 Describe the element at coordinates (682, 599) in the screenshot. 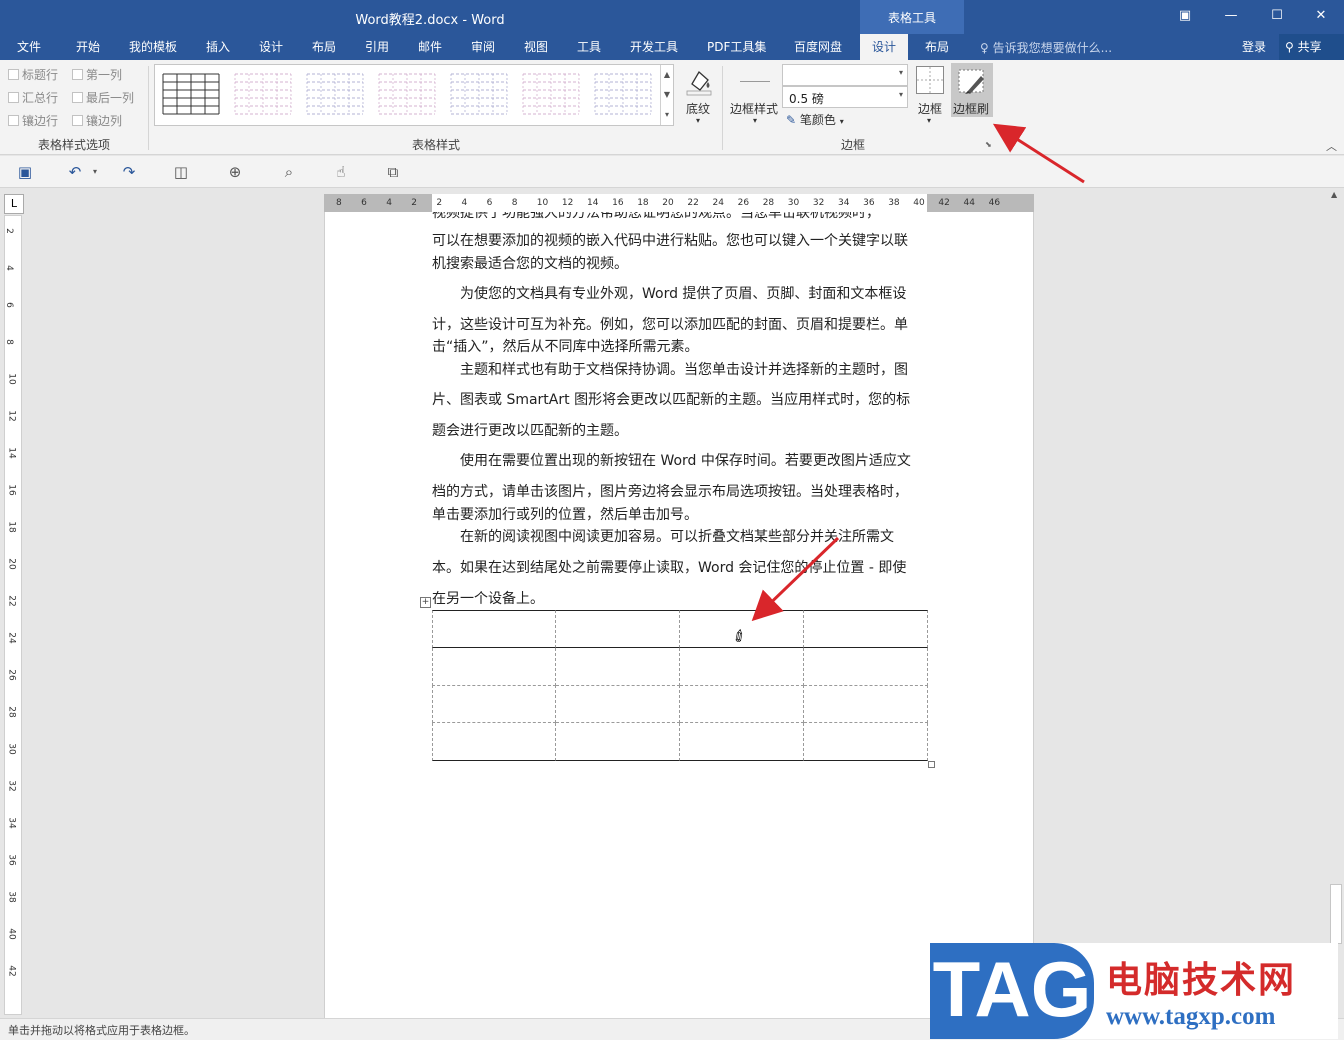

I see `paragraph-line: 在另一个设备上。` at that location.